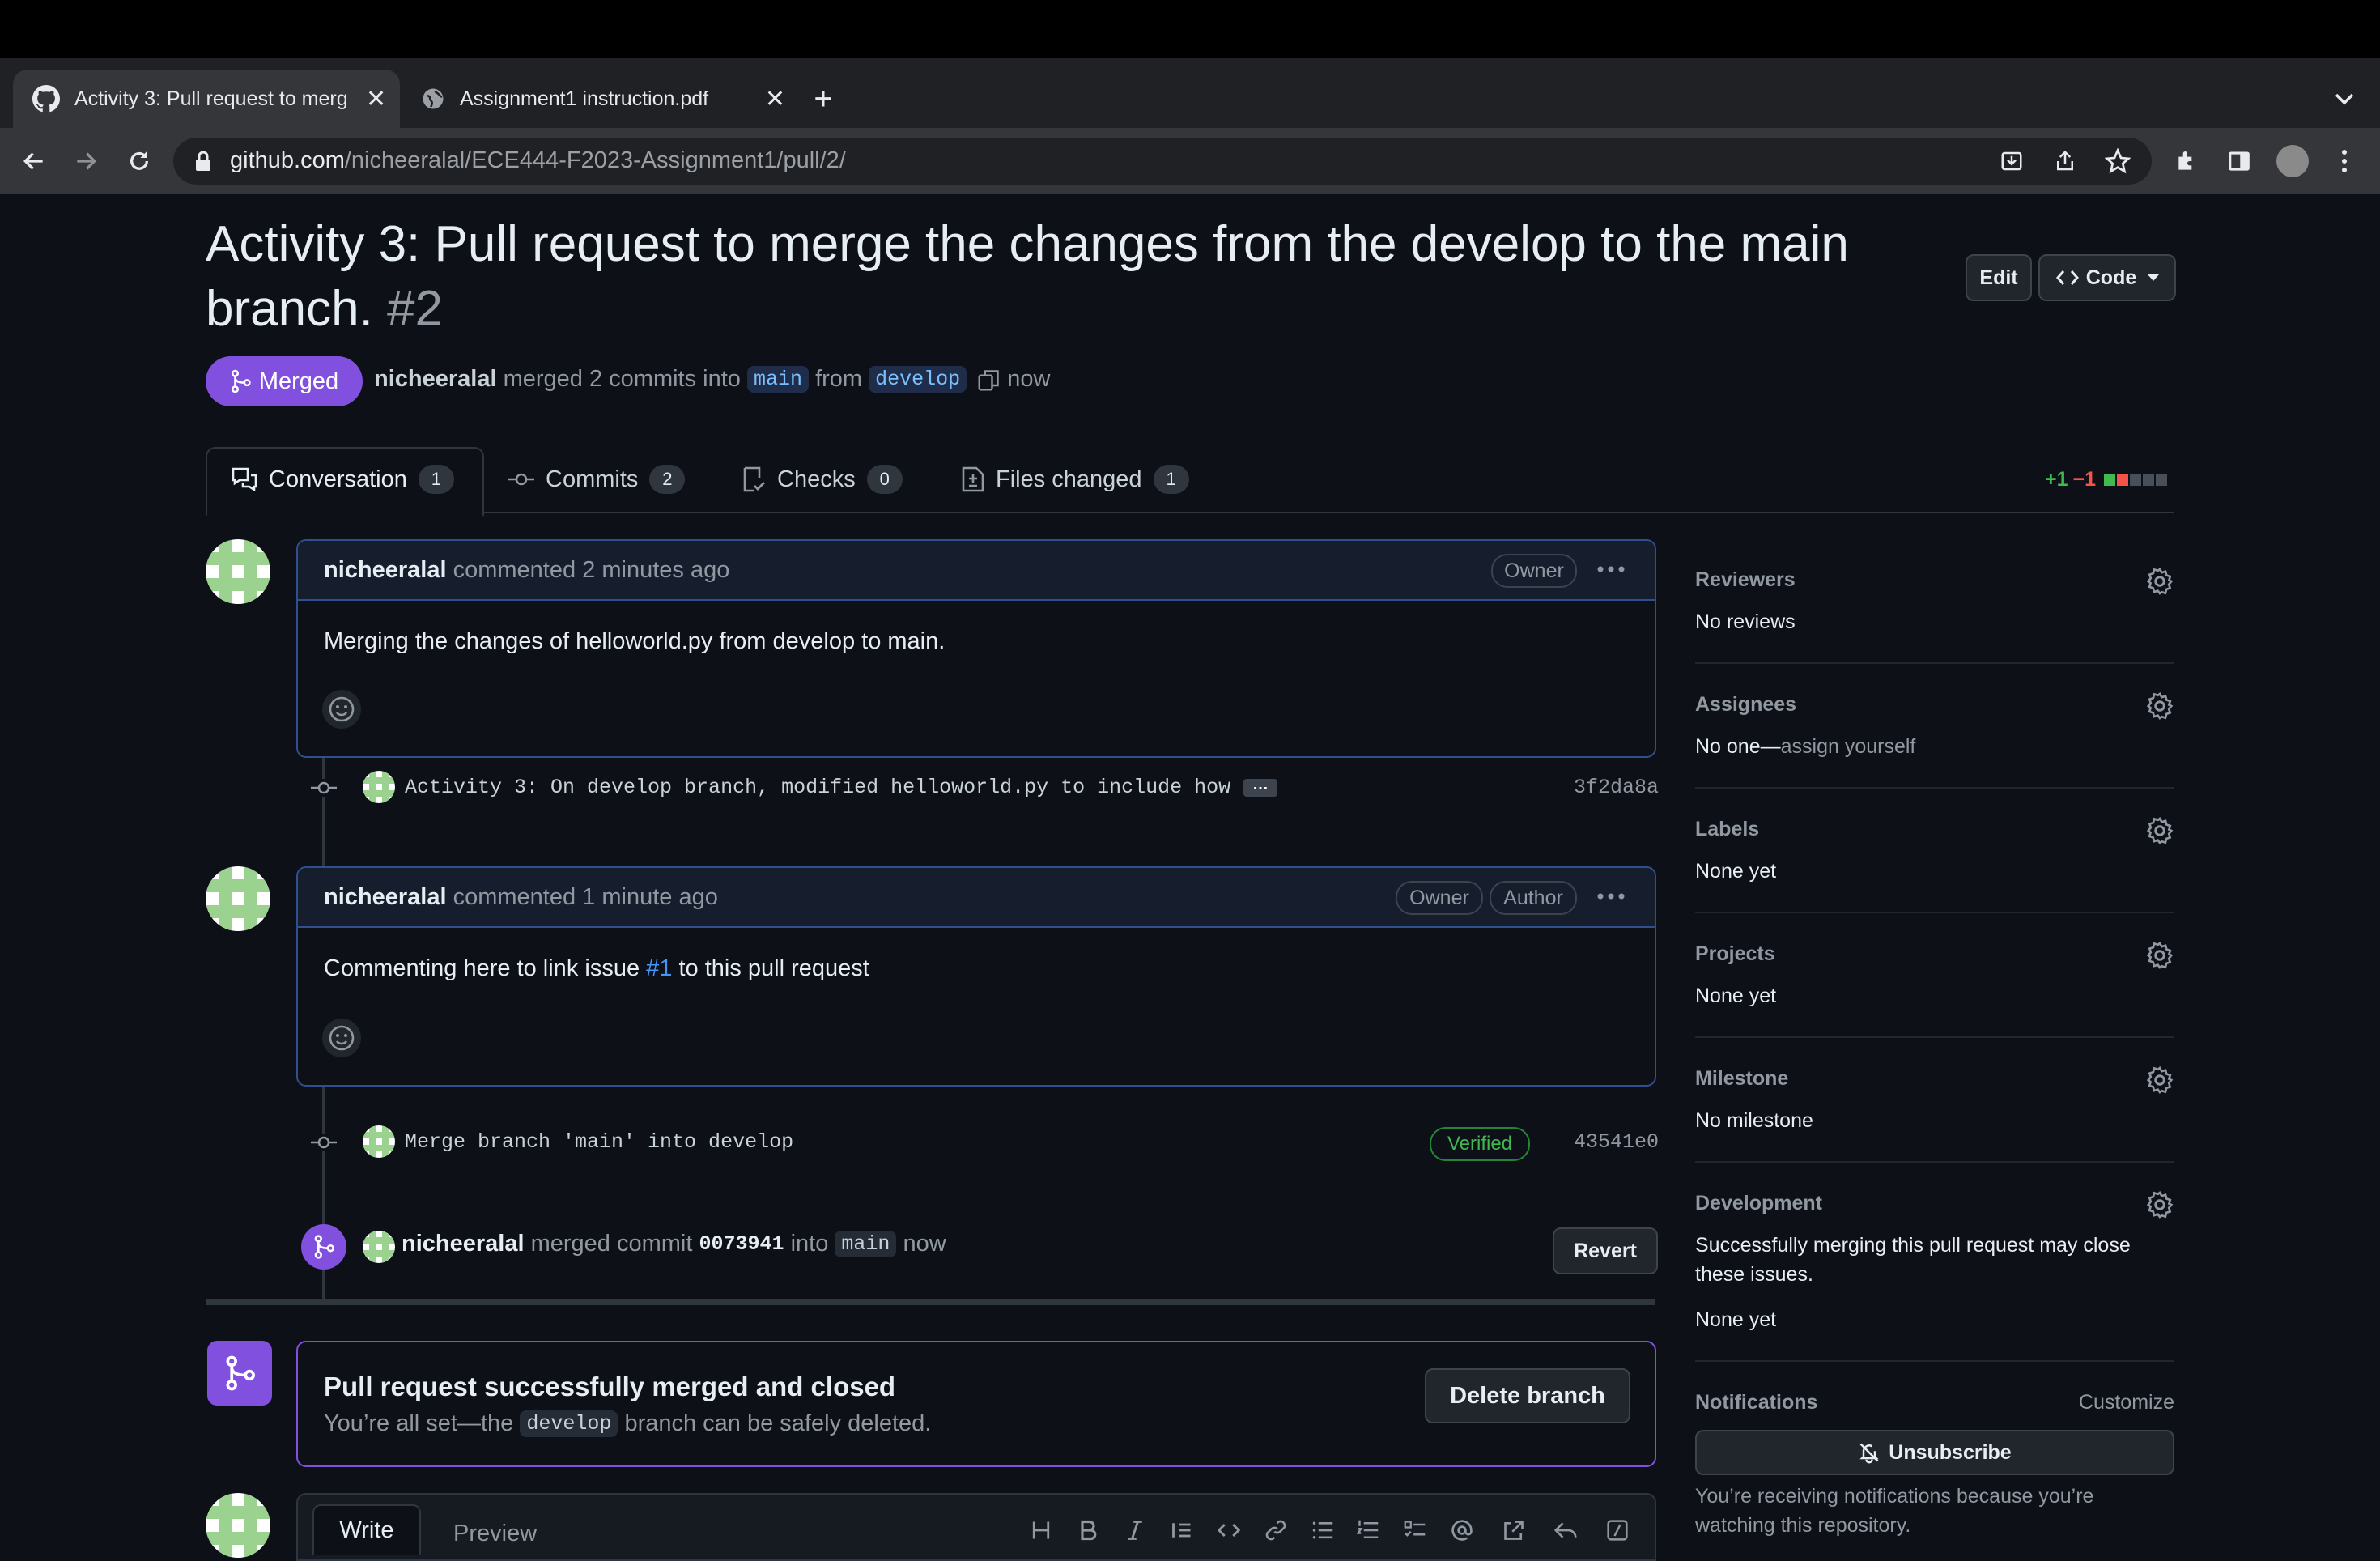 This screenshot has width=2380, height=1561. I want to click on issue-link: #1, so click(659, 968).